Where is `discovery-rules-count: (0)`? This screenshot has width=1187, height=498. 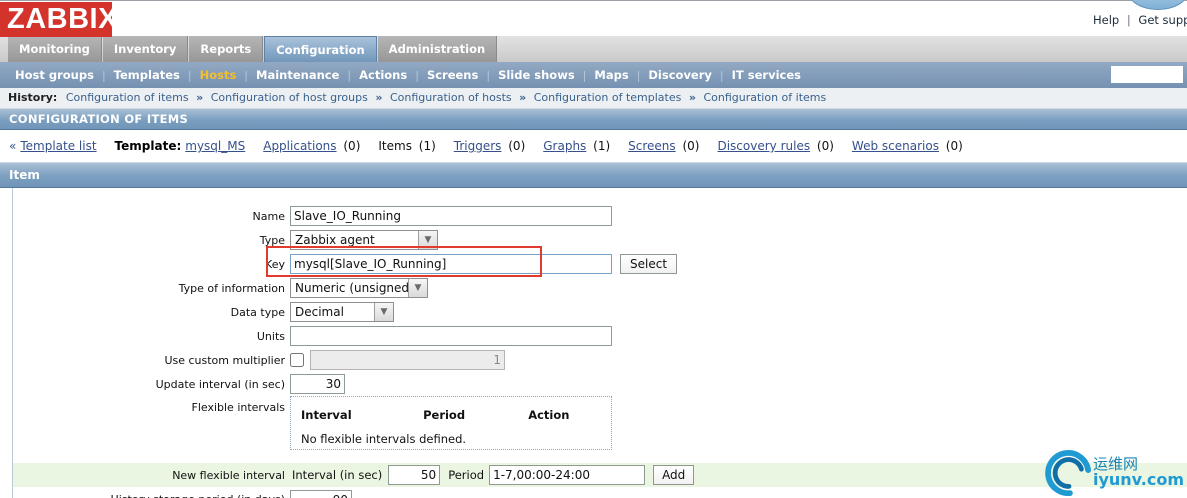
discovery-rules-count: (0) is located at coordinates (825, 146).